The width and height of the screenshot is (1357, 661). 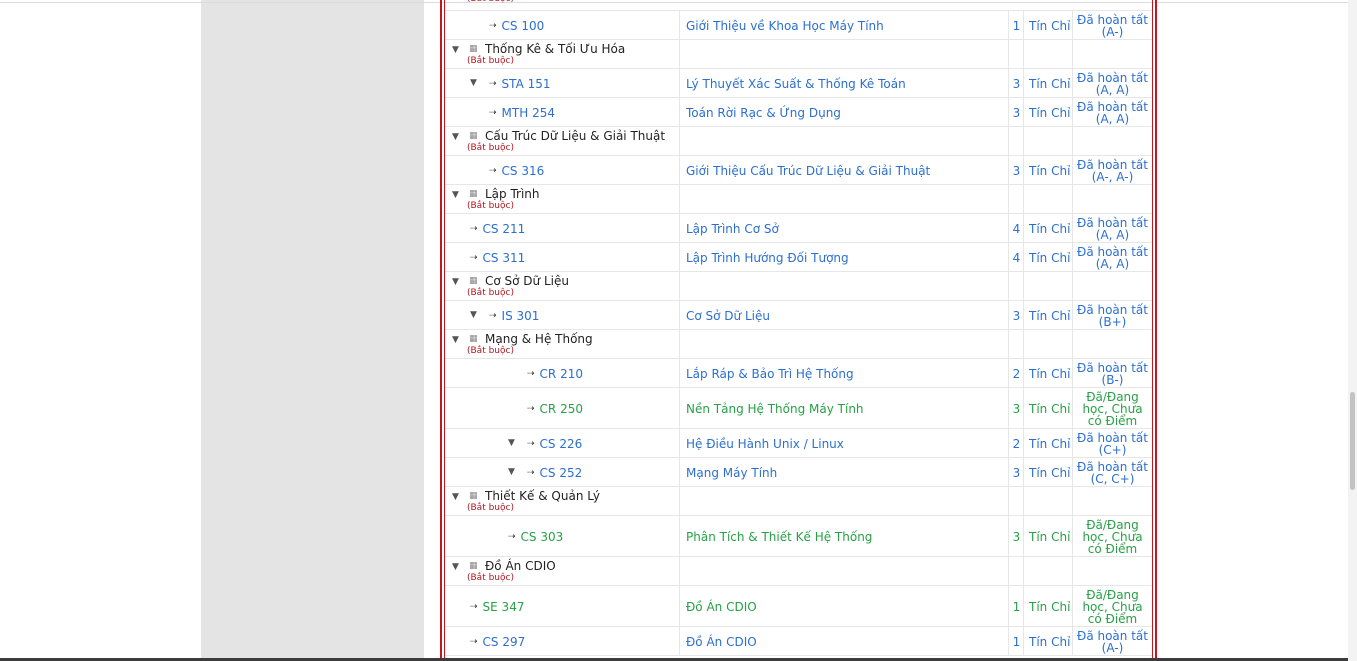 What do you see at coordinates (767, 257) in the screenshot?
I see `course-name-link: Lập Trình Hướng Đối Tượng` at bounding box center [767, 257].